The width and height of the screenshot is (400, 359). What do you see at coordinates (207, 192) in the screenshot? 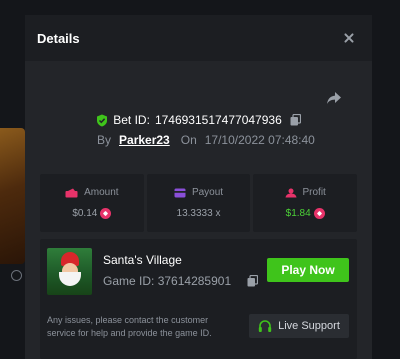
I see `stat-payout-label: Payout` at bounding box center [207, 192].